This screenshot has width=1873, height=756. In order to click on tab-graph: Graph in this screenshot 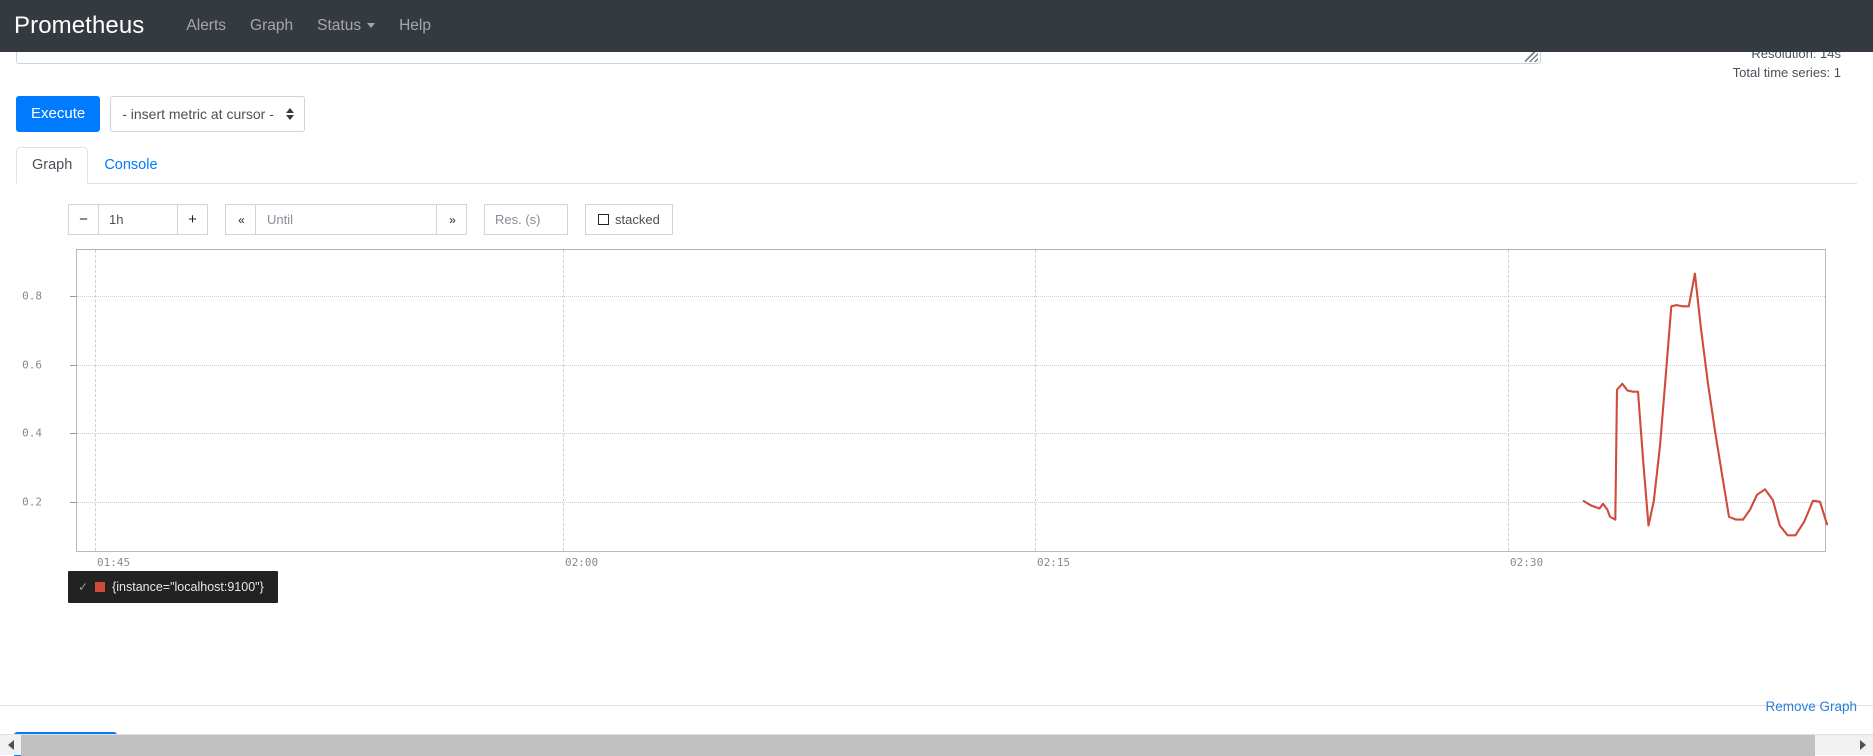, I will do `click(52, 165)`.